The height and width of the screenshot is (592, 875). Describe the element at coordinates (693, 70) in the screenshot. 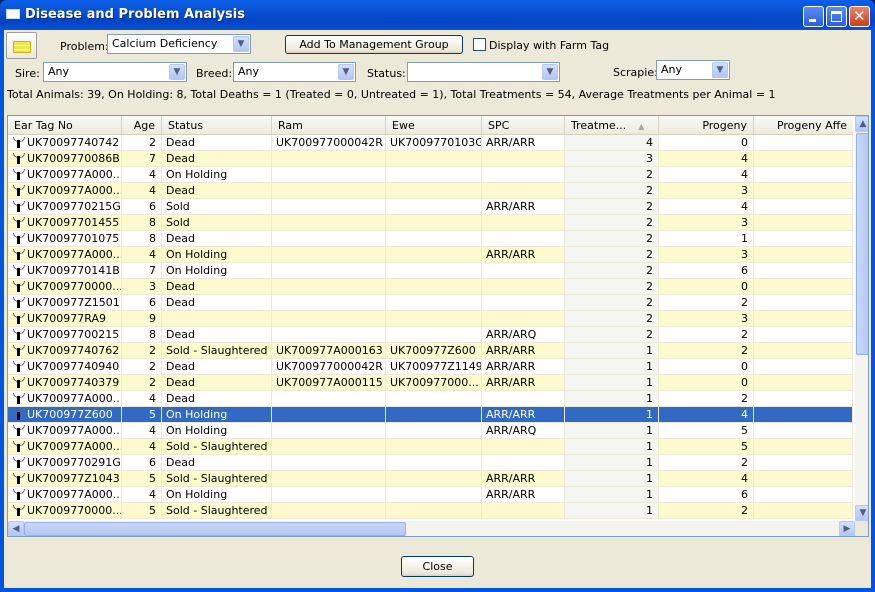

I see `scrapie-select: Any ▼` at that location.